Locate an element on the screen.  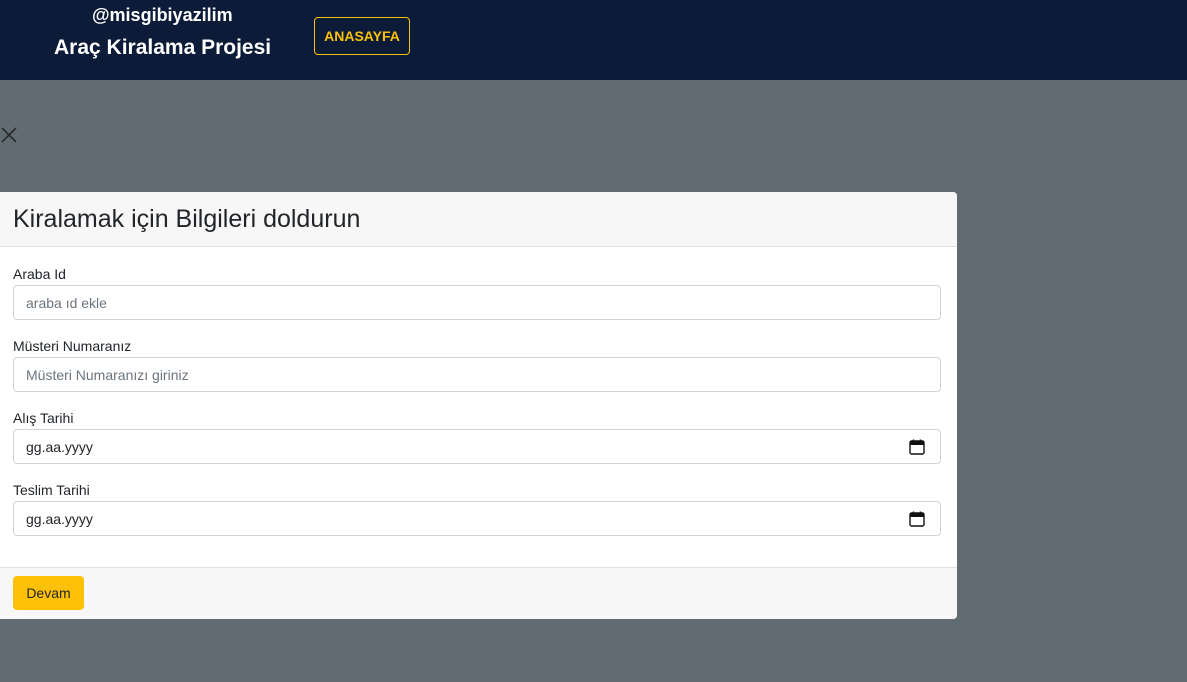
modal-footer: Devam is located at coordinates (478, 593).